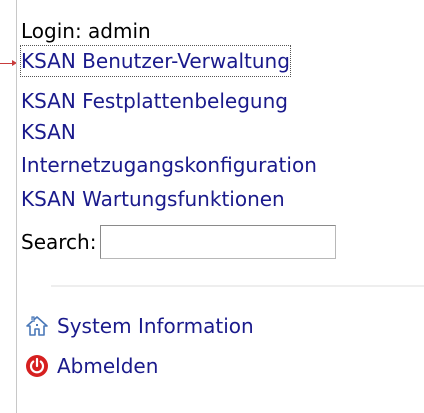 The width and height of the screenshot is (424, 413). What do you see at coordinates (59, 242) in the screenshot?
I see `search-label: Search:` at bounding box center [59, 242].